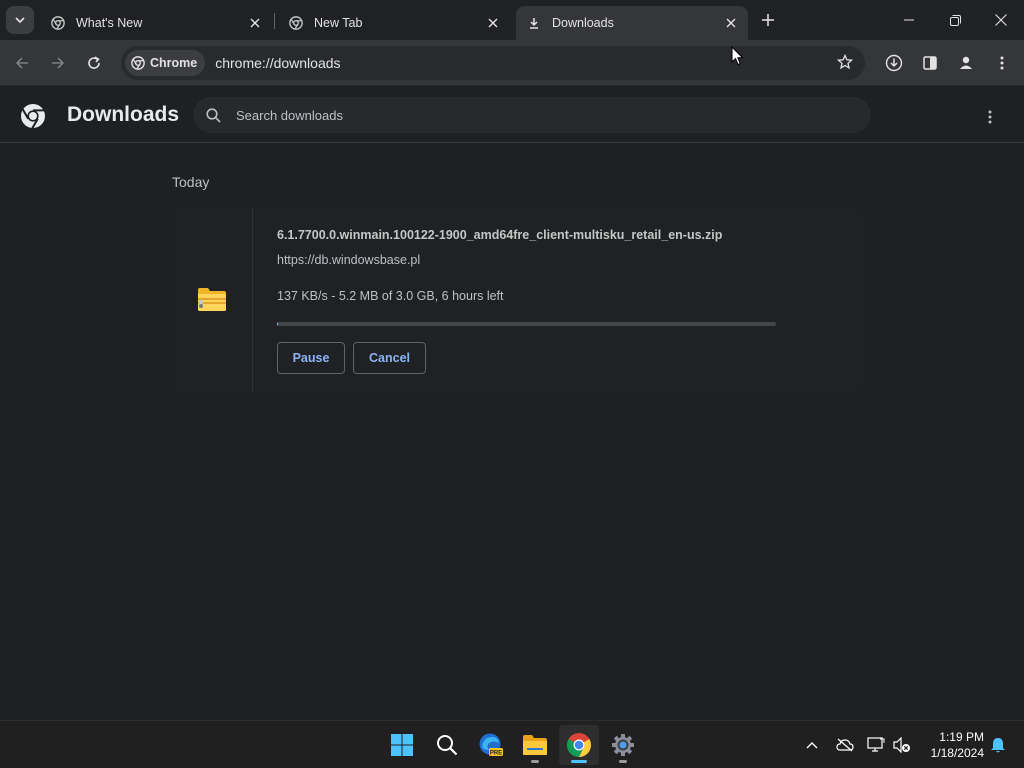  I want to click on tab-downloads: Downloads, so click(632, 23).